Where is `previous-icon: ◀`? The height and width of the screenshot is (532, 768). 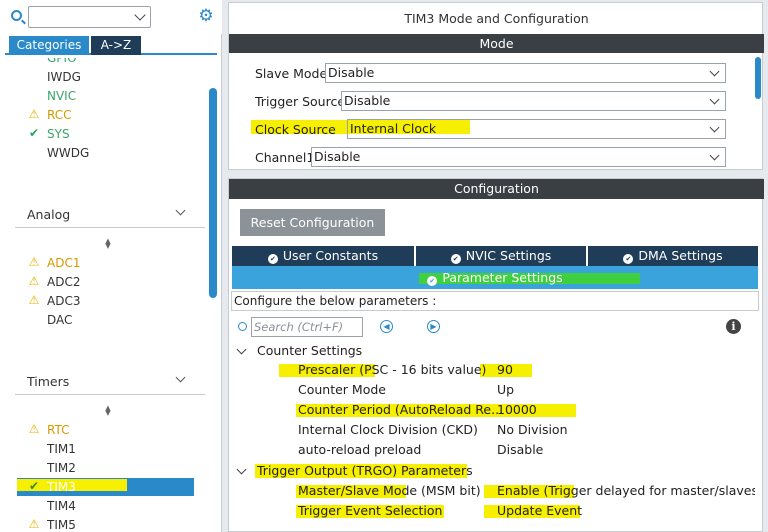 previous-icon: ◀ is located at coordinates (386, 326).